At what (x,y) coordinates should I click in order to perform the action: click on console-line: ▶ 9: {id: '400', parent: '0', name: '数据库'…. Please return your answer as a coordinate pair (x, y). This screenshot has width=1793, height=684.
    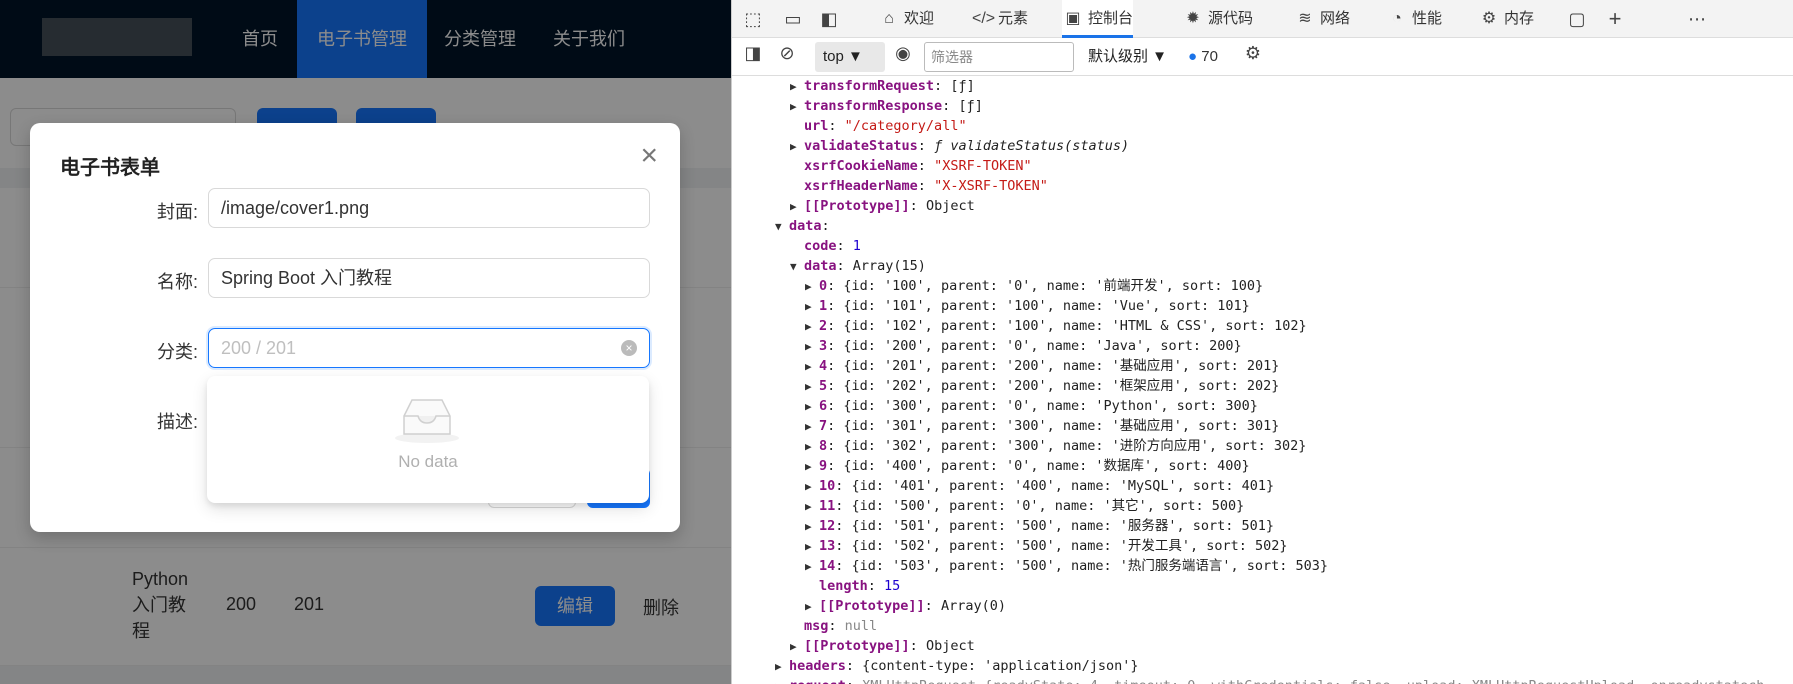
    Looking at the image, I should click on (991, 466).